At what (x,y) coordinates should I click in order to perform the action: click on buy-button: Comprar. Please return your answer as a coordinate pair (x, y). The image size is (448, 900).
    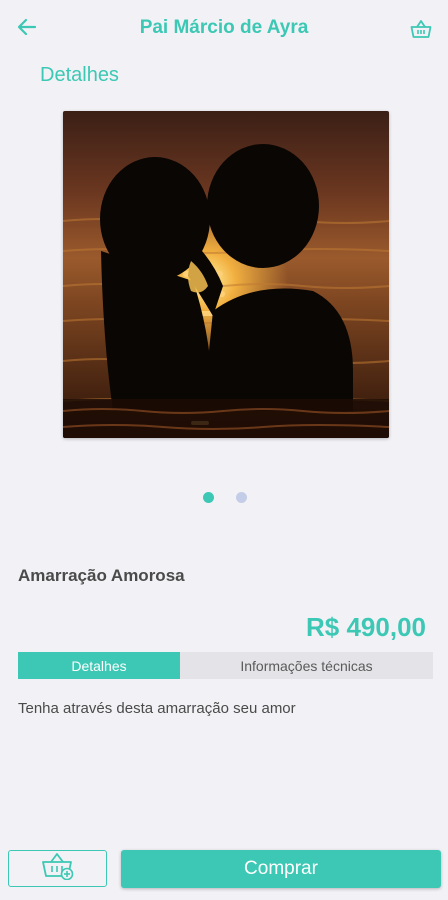
    Looking at the image, I should click on (281, 869).